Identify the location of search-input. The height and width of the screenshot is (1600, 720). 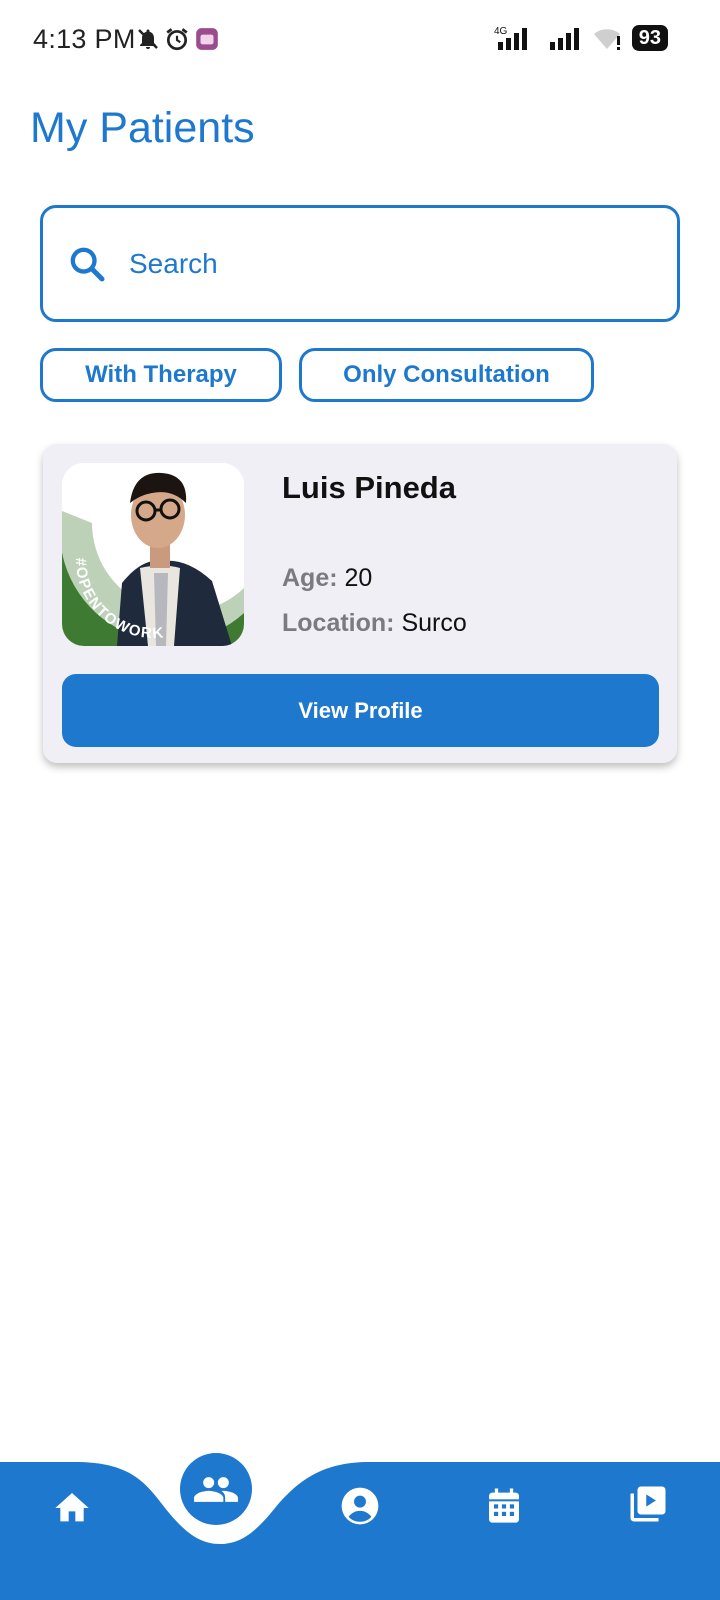
(389, 264).